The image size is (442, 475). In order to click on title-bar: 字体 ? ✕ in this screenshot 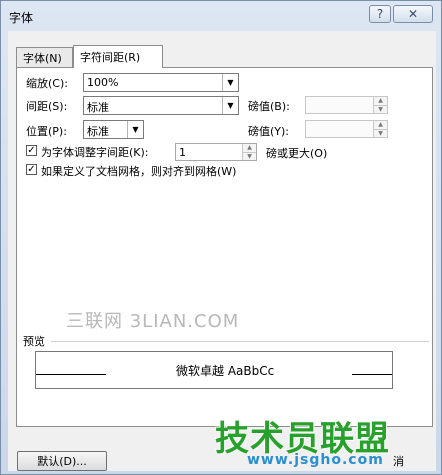, I will do `click(221, 15)`.